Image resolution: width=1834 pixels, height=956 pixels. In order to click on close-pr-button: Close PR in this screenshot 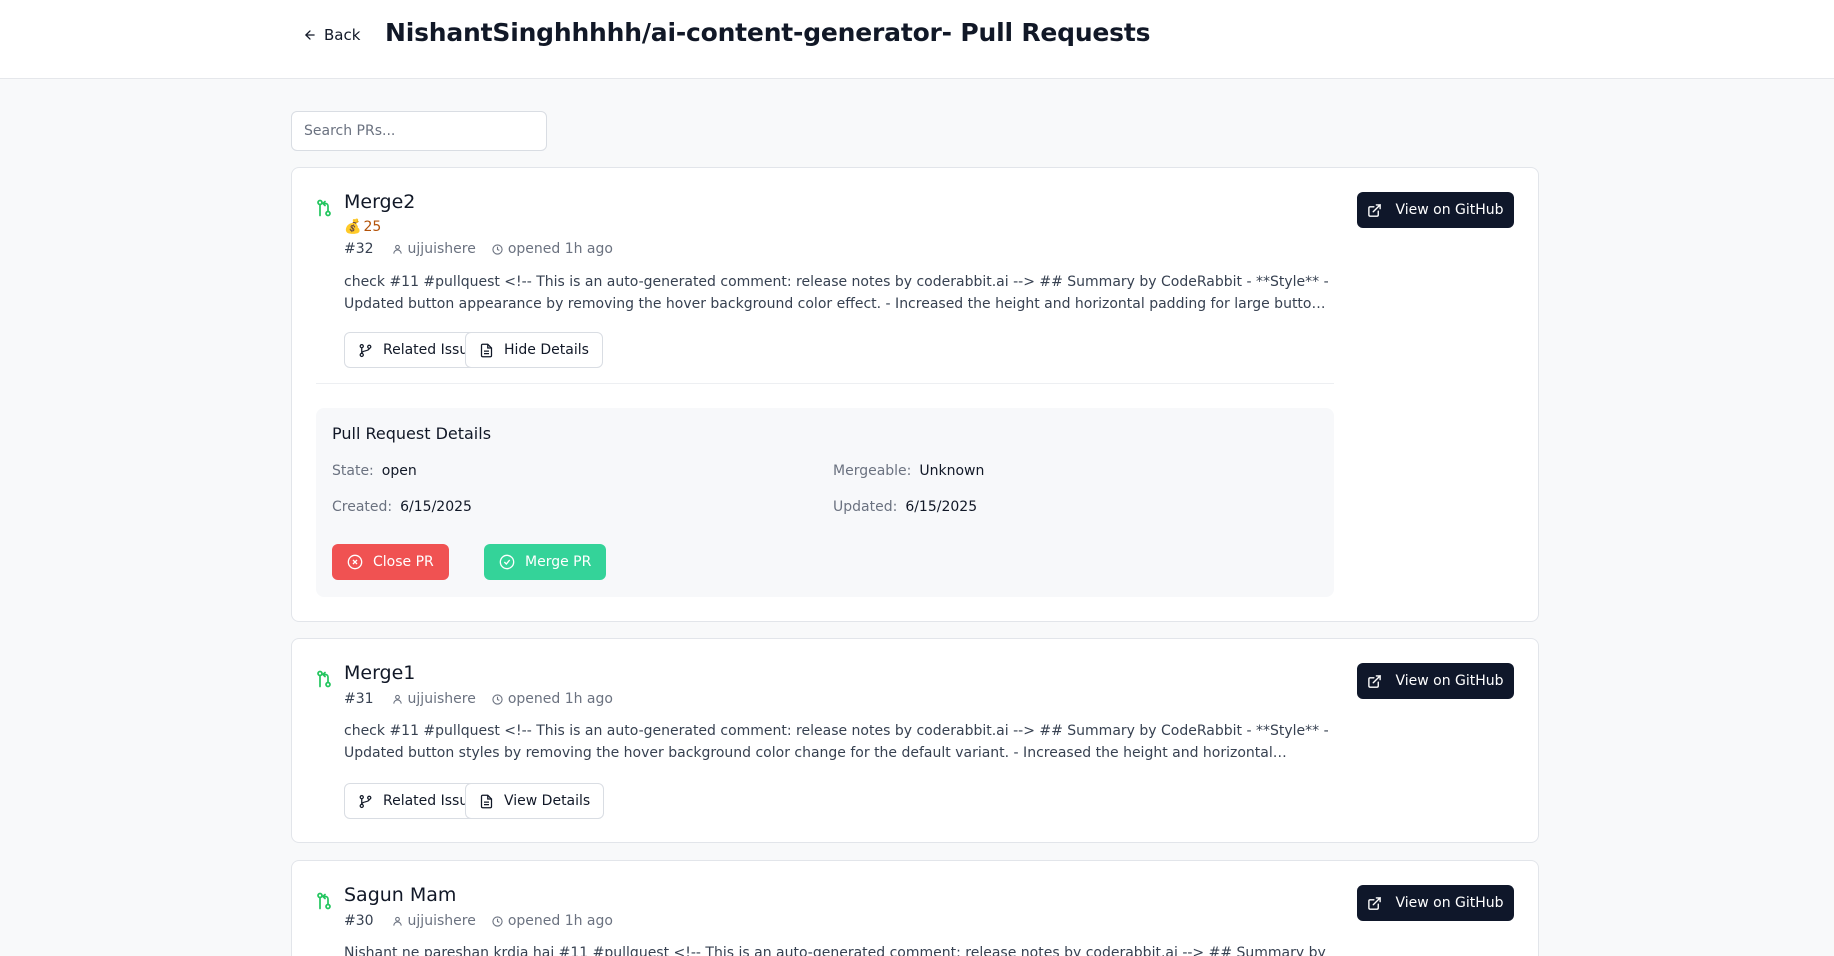, I will do `click(390, 562)`.